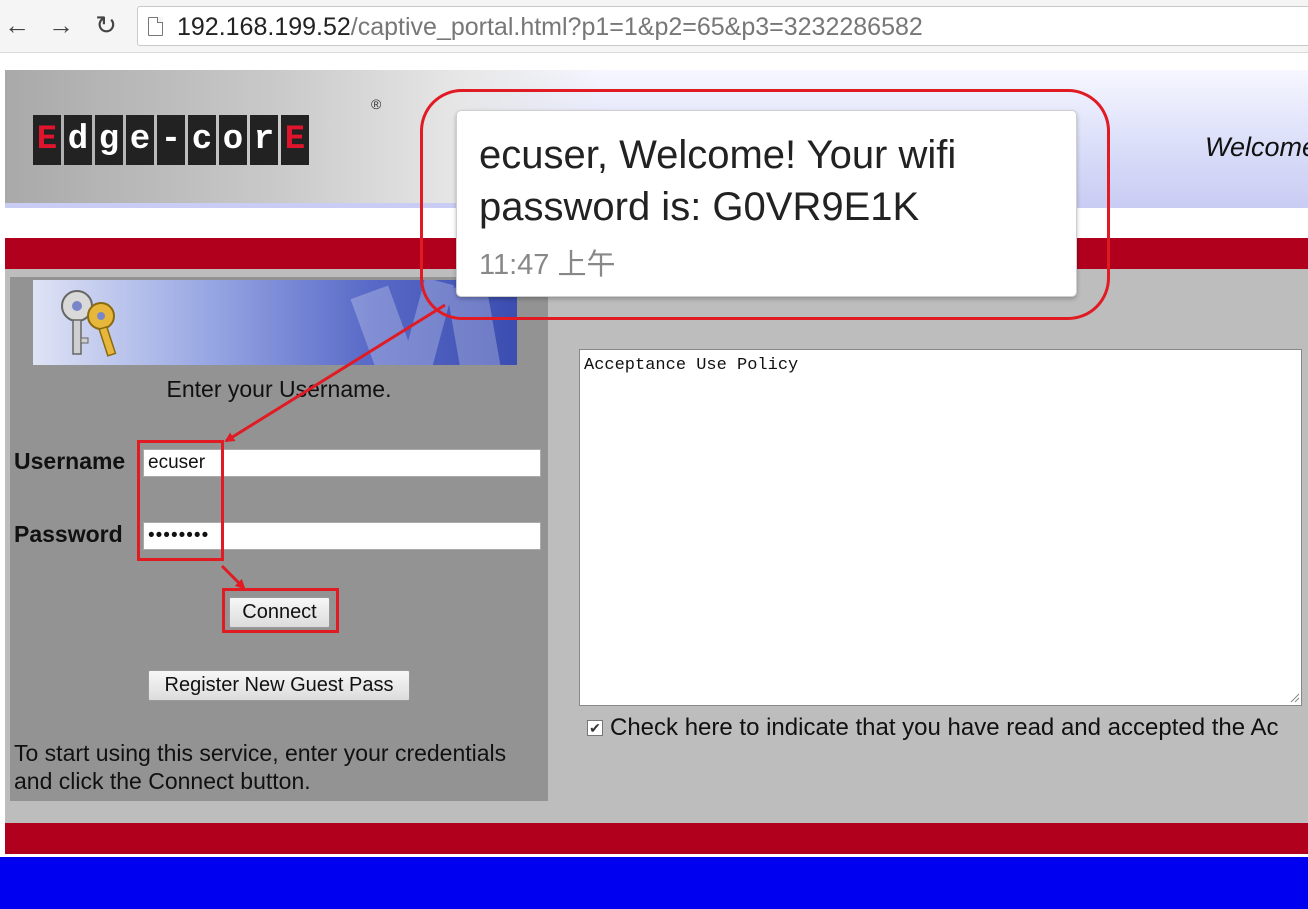  What do you see at coordinates (233, 577) in the screenshot?
I see `arrow-to-connect` at bounding box center [233, 577].